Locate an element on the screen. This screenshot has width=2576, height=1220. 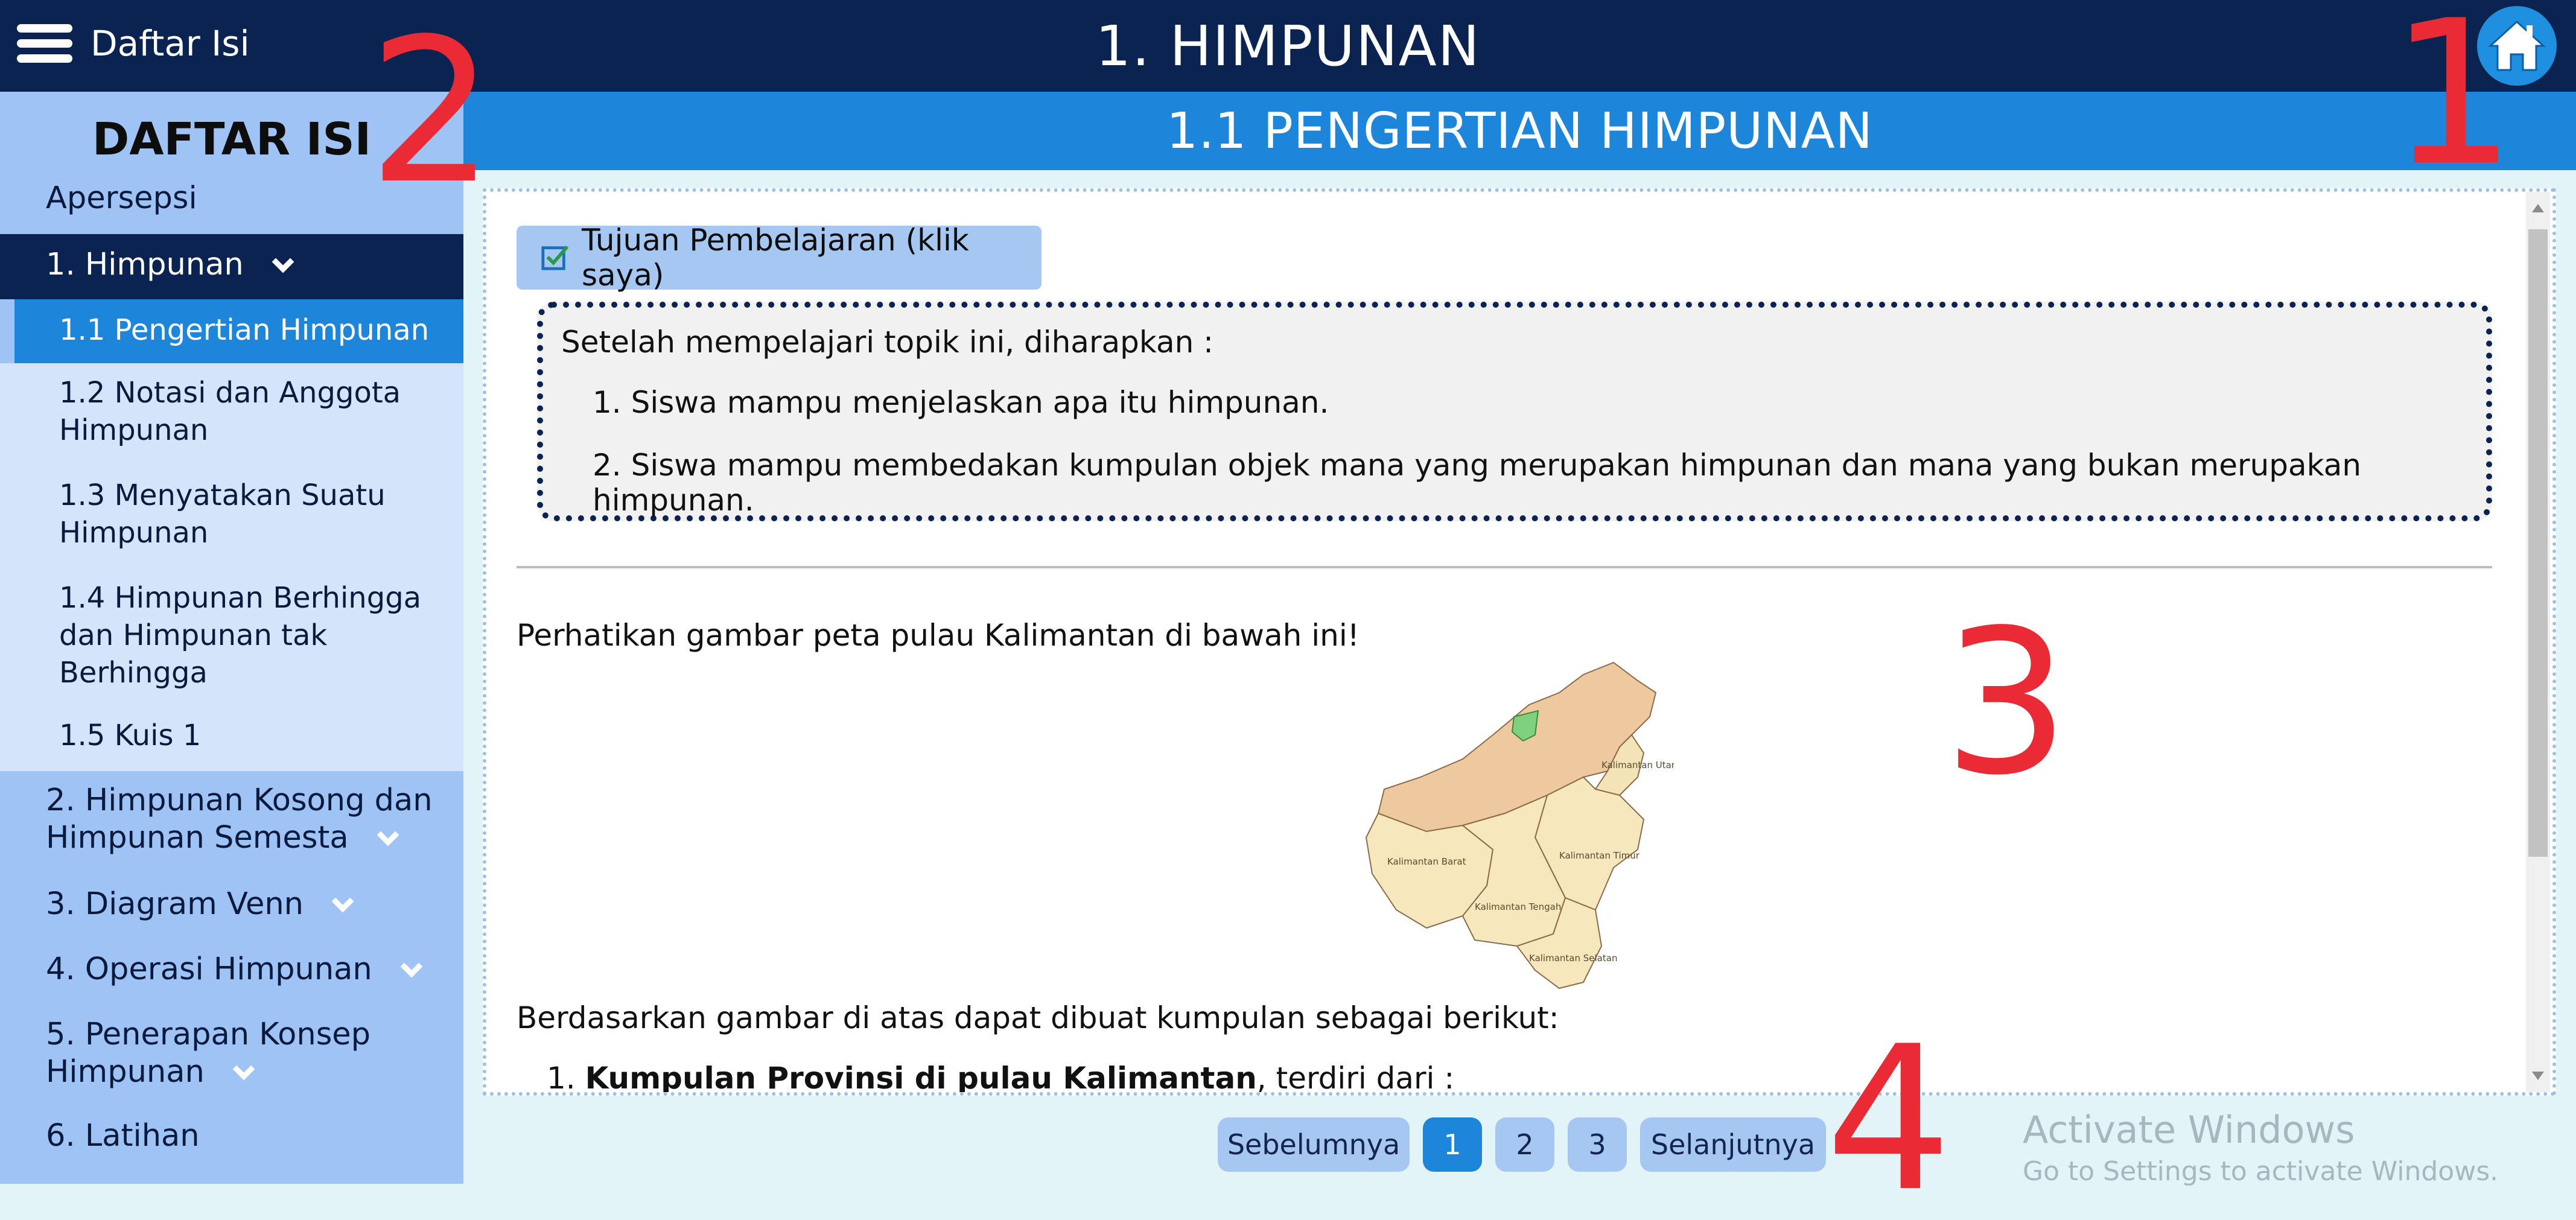
sidebar-item-notasi: 1.2 Notasi dan Anggota Himpunan is located at coordinates (231, 414).